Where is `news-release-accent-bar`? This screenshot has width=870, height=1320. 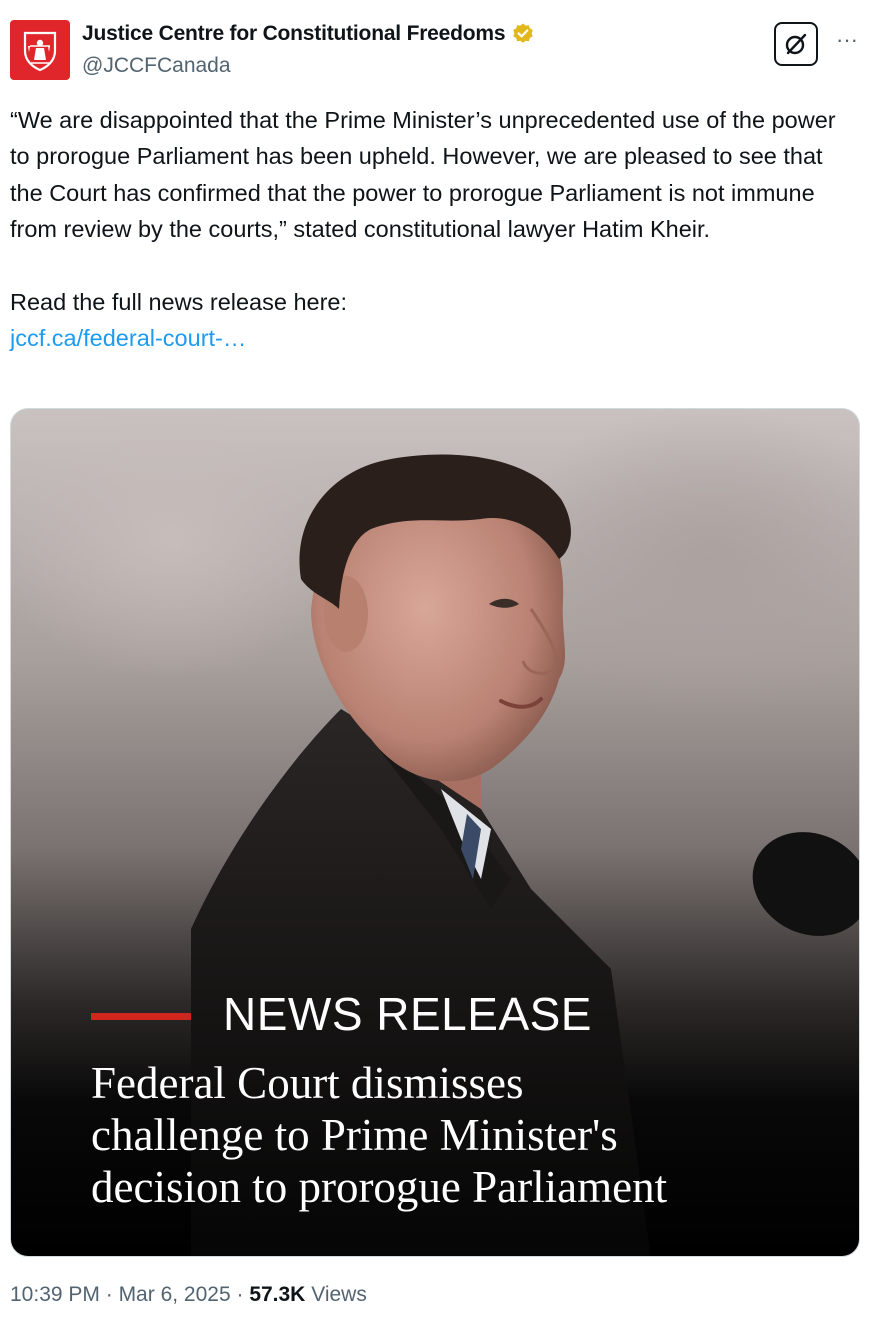
news-release-accent-bar is located at coordinates (141, 1016).